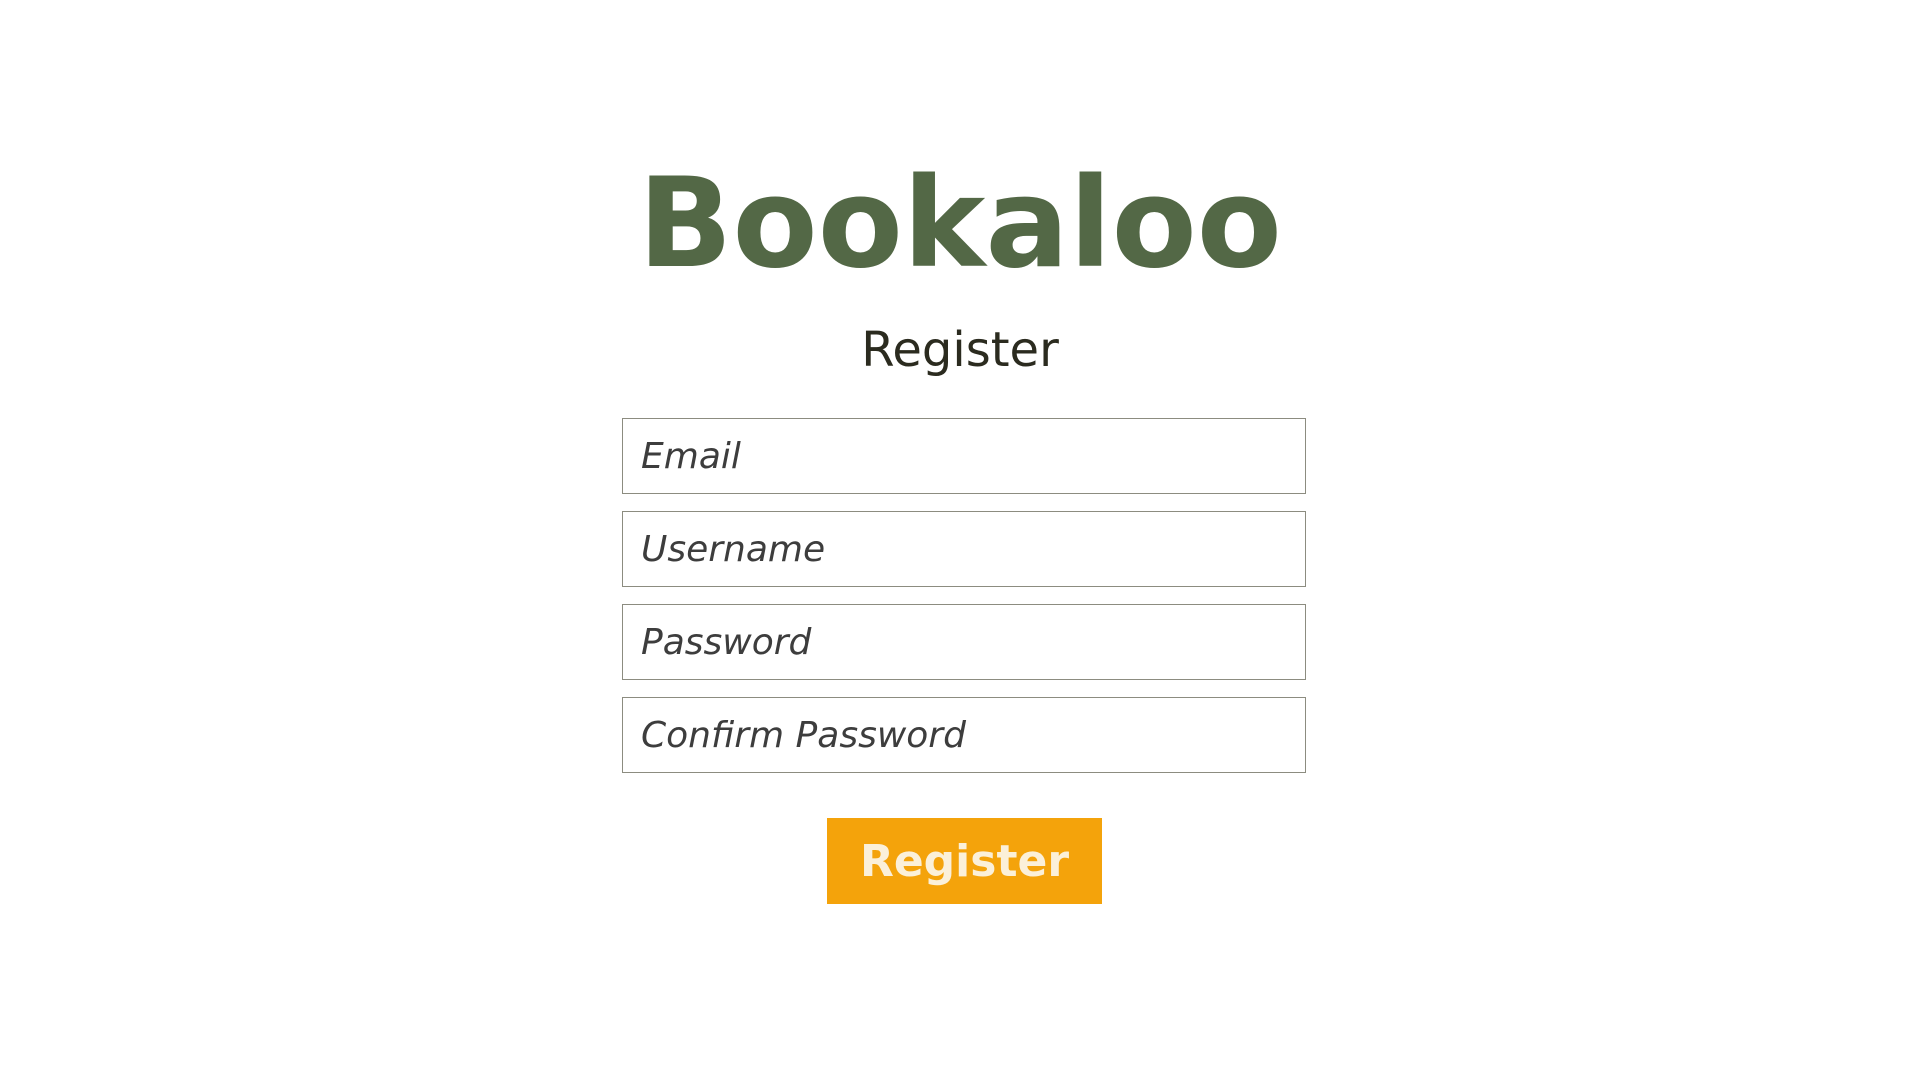  What do you see at coordinates (964, 456) in the screenshot?
I see `email-field` at bounding box center [964, 456].